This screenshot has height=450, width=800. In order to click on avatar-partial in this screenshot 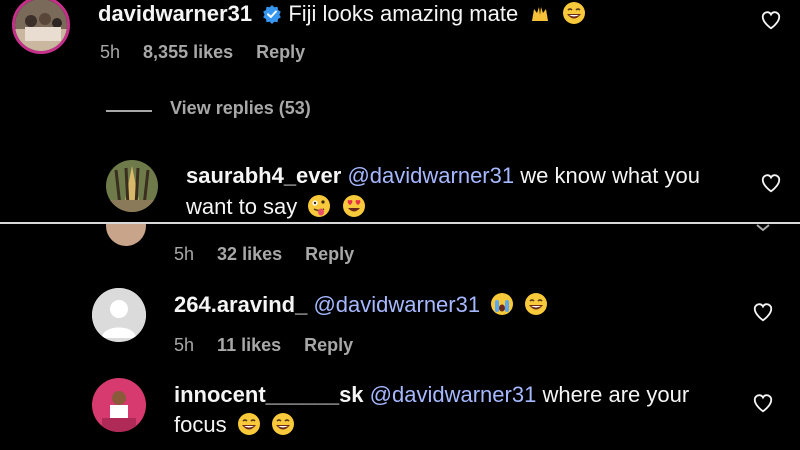, I will do `click(126, 235)`.